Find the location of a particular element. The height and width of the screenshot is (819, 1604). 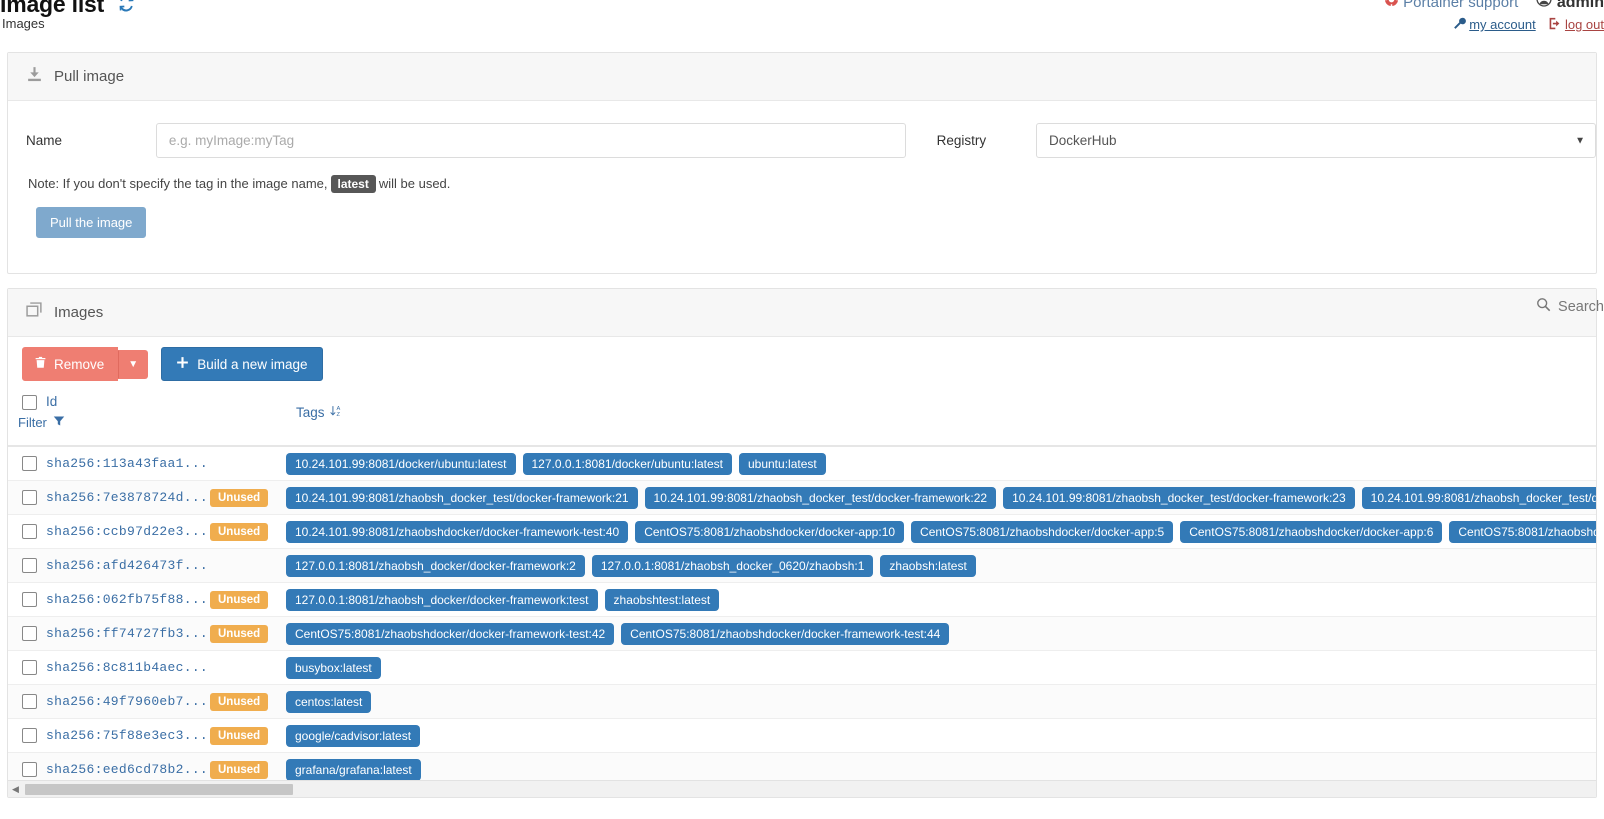

remove-dropdown-toggle: ▼ is located at coordinates (133, 364).